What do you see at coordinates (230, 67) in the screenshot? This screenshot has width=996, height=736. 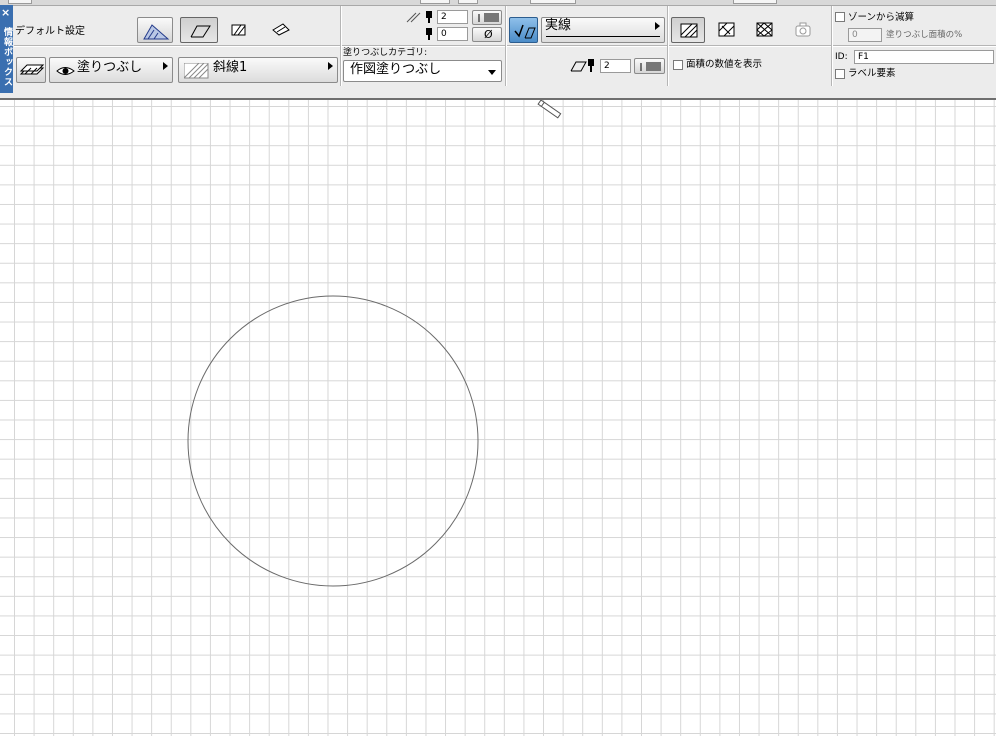 I see `fill-pattern-label: 斜線1` at bounding box center [230, 67].